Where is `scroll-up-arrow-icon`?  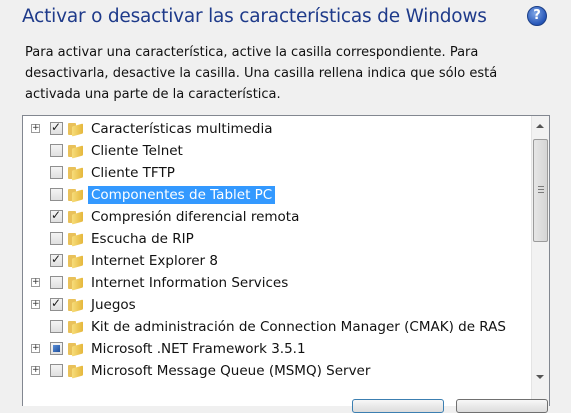 scroll-up-arrow-icon is located at coordinates (540, 126).